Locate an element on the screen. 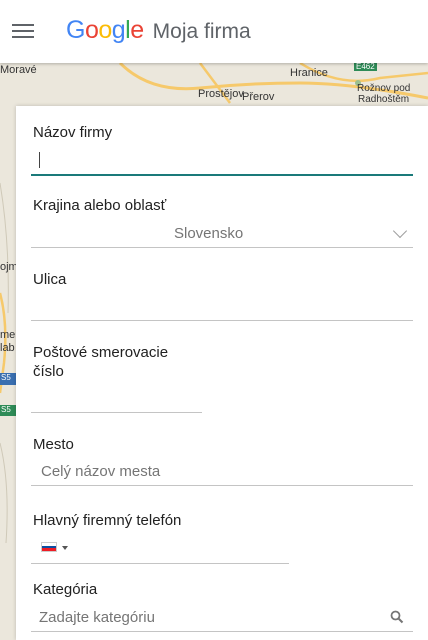 Image resolution: width=428 pixels, height=640 pixels. category-input is located at coordinates (209, 617).